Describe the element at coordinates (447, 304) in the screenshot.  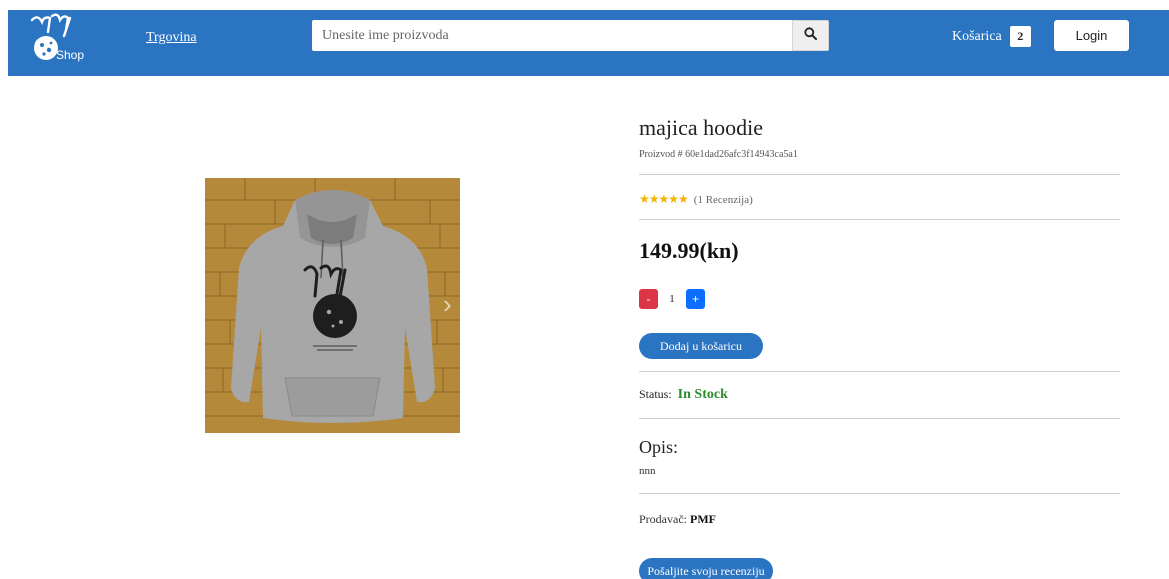
I see `chevron-right-icon: ›` at that location.